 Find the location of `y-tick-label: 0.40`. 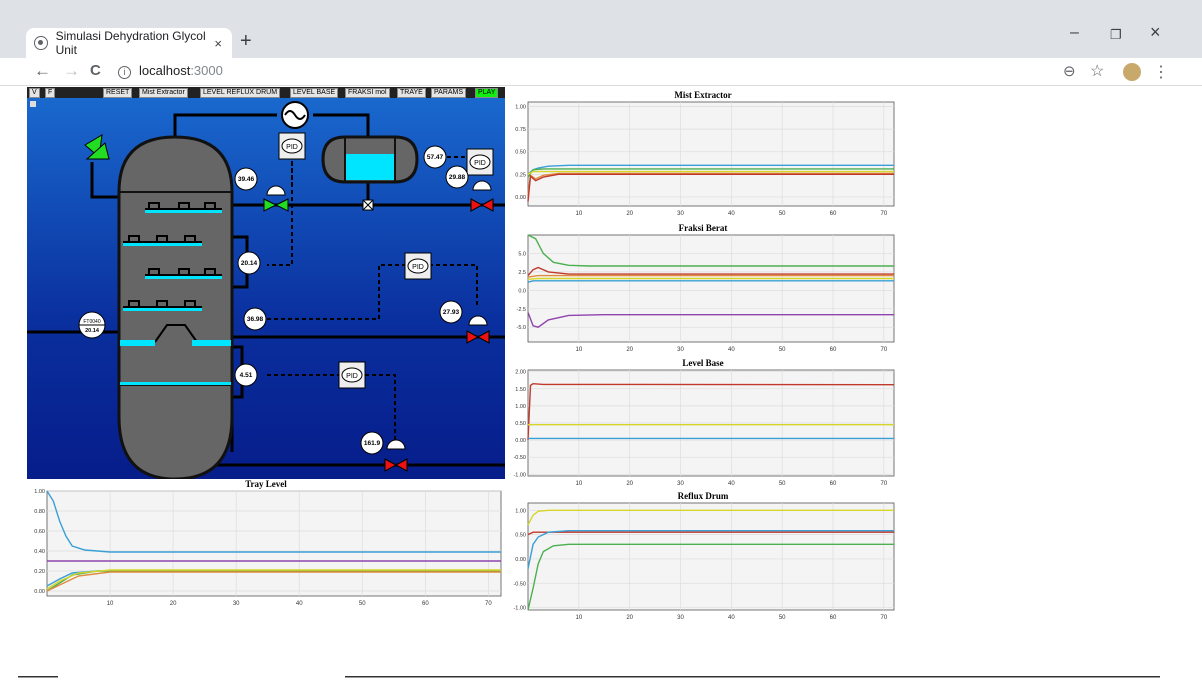

y-tick-label: 0.40 is located at coordinates (39, 552).